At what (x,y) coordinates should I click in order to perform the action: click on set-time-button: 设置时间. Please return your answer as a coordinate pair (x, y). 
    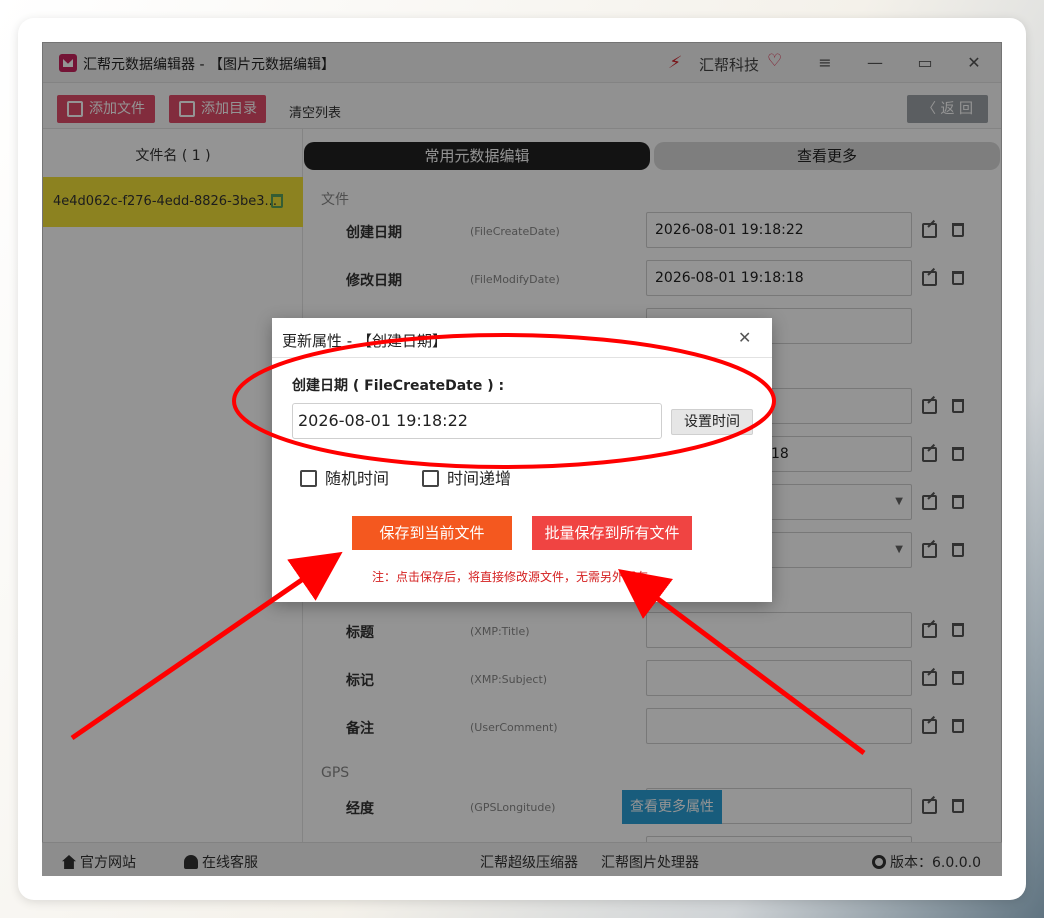
    Looking at the image, I should click on (712, 422).